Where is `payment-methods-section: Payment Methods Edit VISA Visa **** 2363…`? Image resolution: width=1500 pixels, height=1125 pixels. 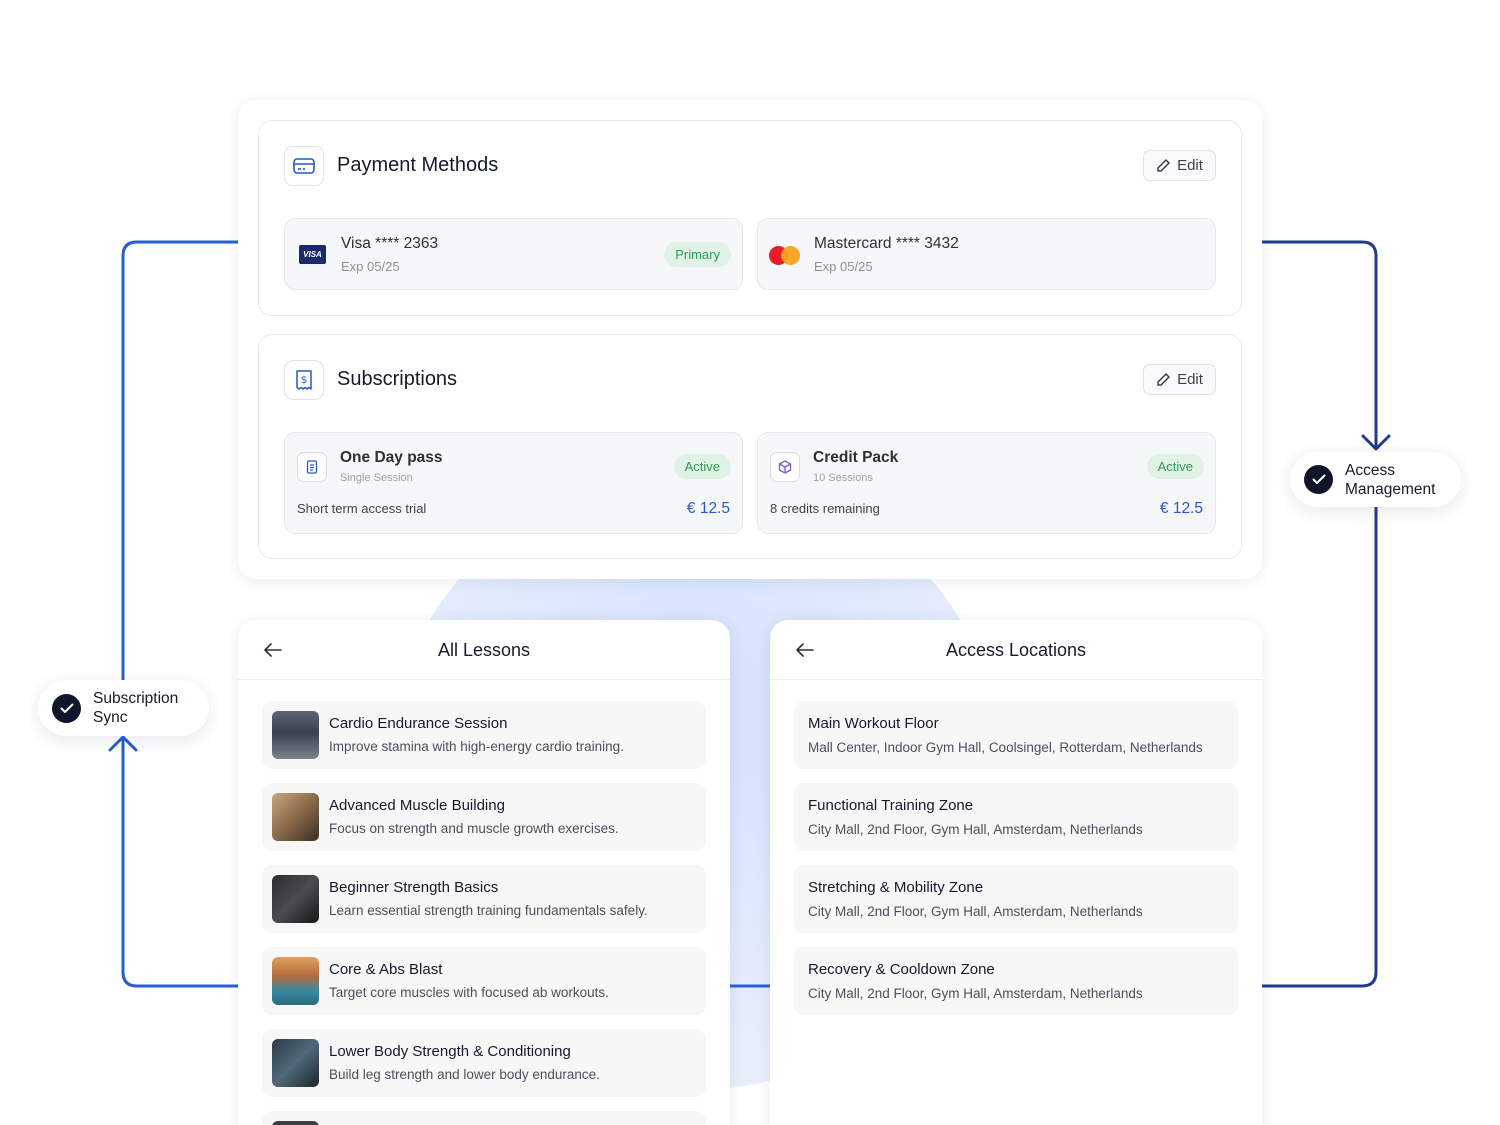 payment-methods-section: Payment Methods Edit VISA Visa **** 2363… is located at coordinates (750, 218).